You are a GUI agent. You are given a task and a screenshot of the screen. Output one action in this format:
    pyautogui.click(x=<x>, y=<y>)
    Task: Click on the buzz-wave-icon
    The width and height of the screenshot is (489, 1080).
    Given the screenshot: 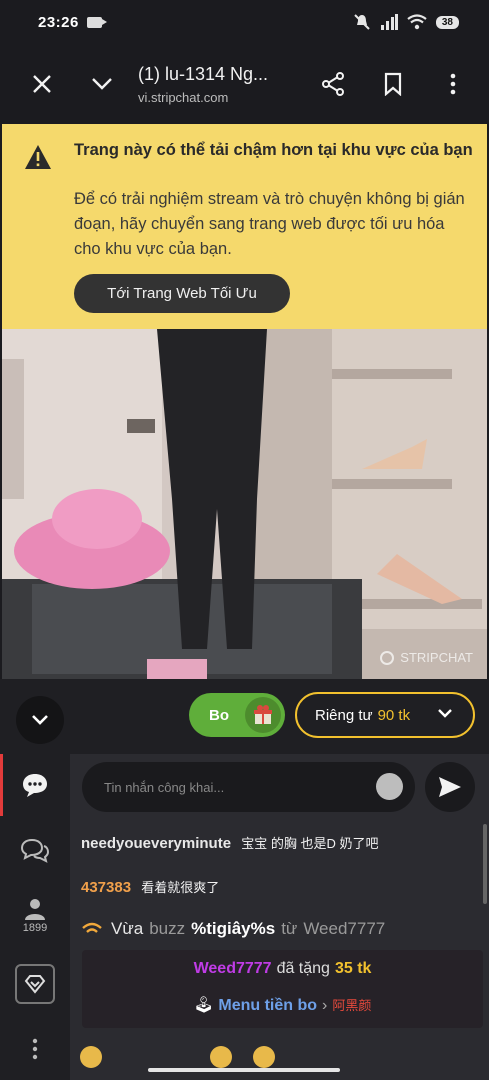 What is the action you would take?
    pyautogui.click(x=92, y=927)
    